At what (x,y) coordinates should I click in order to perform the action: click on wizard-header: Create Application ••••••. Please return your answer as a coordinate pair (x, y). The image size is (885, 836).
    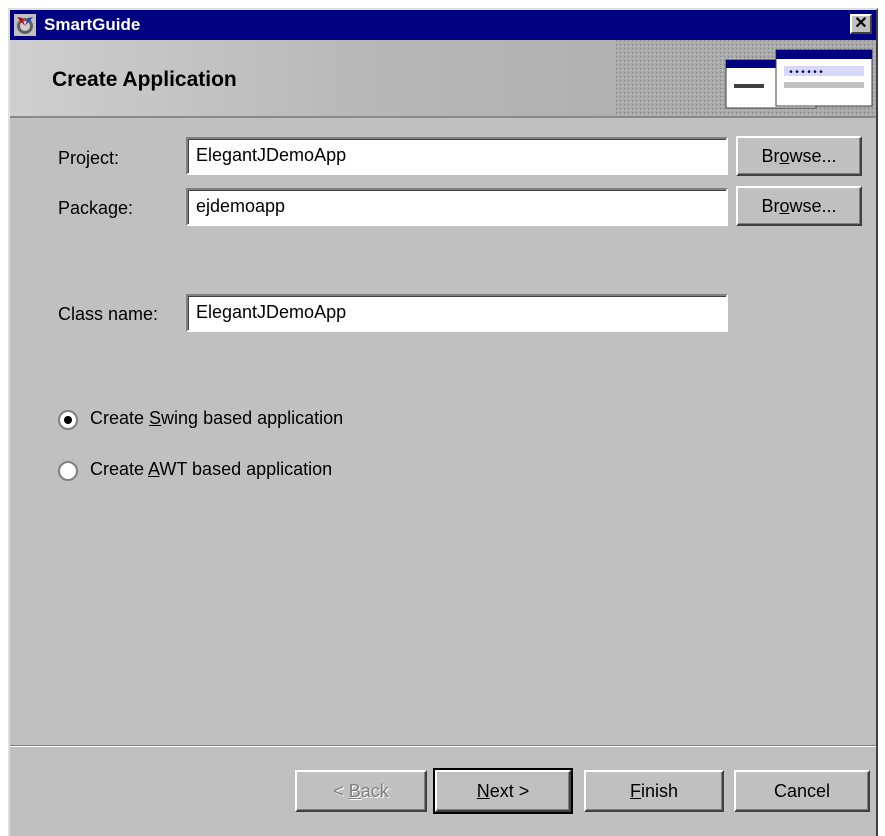
    Looking at the image, I should click on (443, 79).